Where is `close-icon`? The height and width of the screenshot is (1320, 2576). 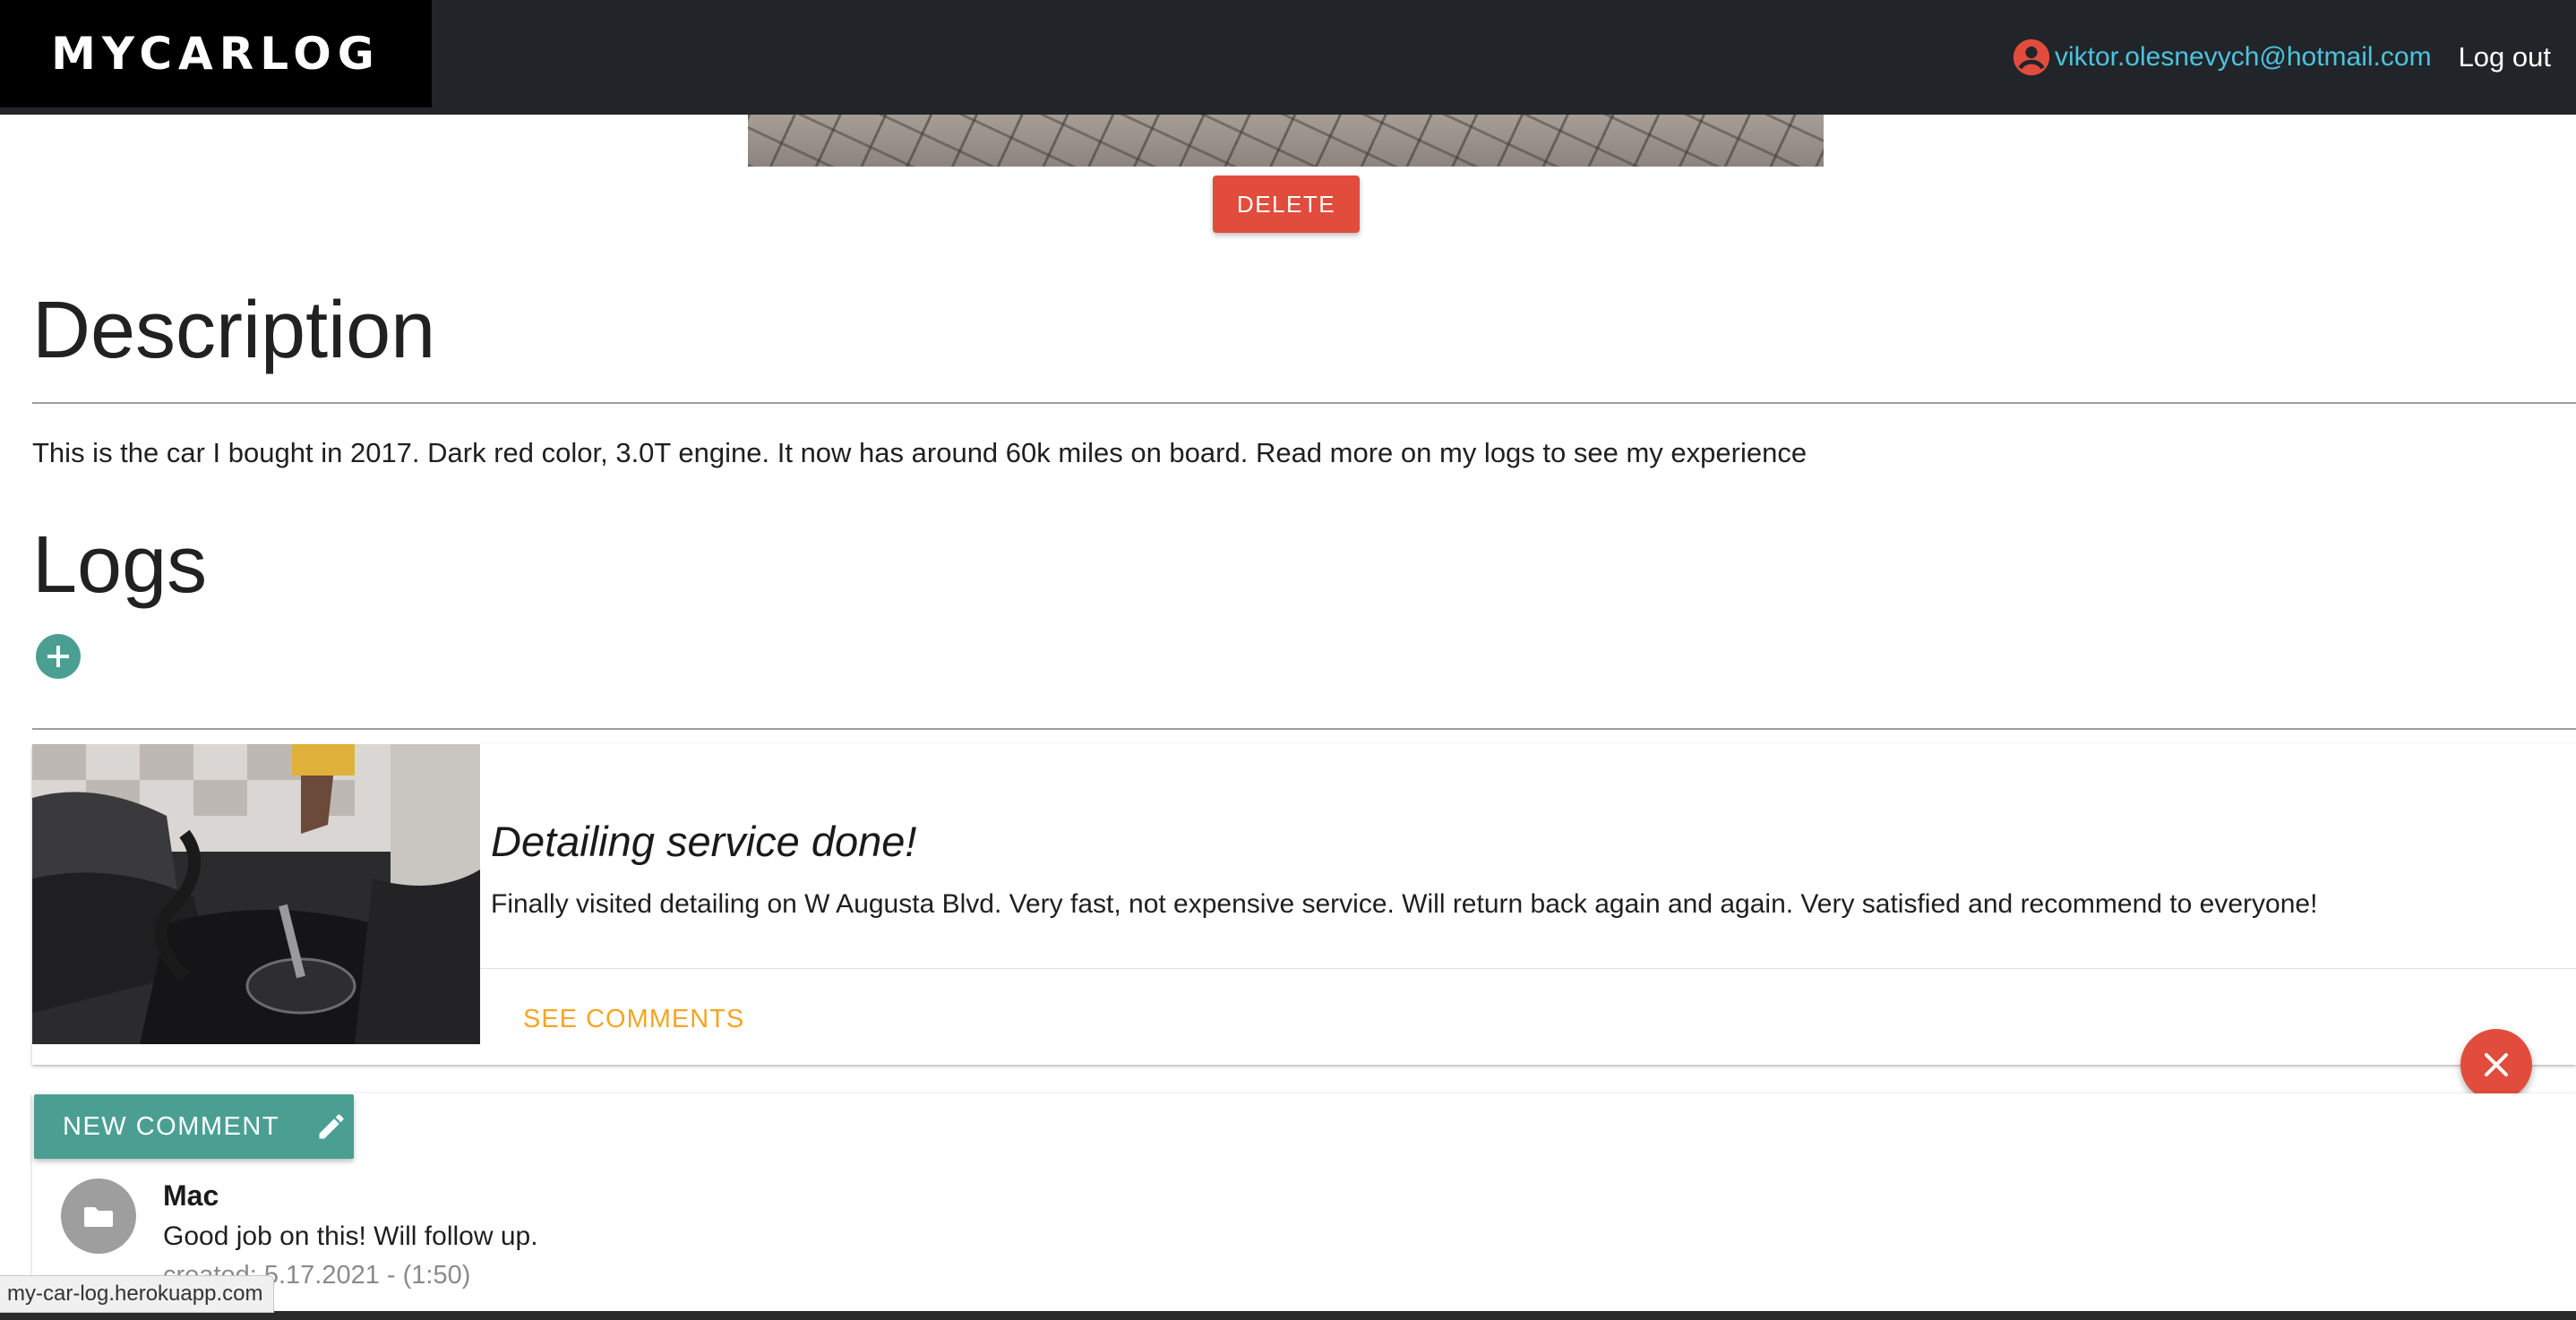
close-icon is located at coordinates (2496, 1064).